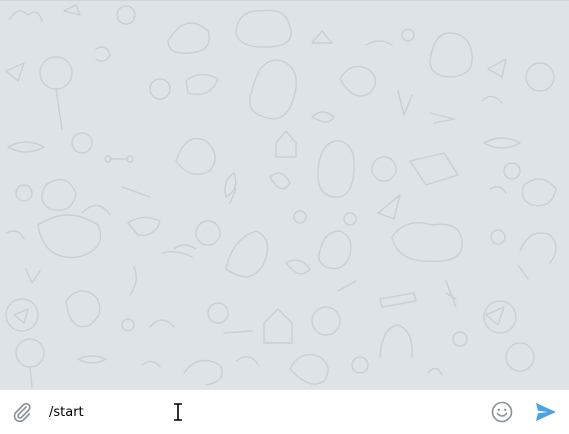  I want to click on message-composer, so click(284, 411).